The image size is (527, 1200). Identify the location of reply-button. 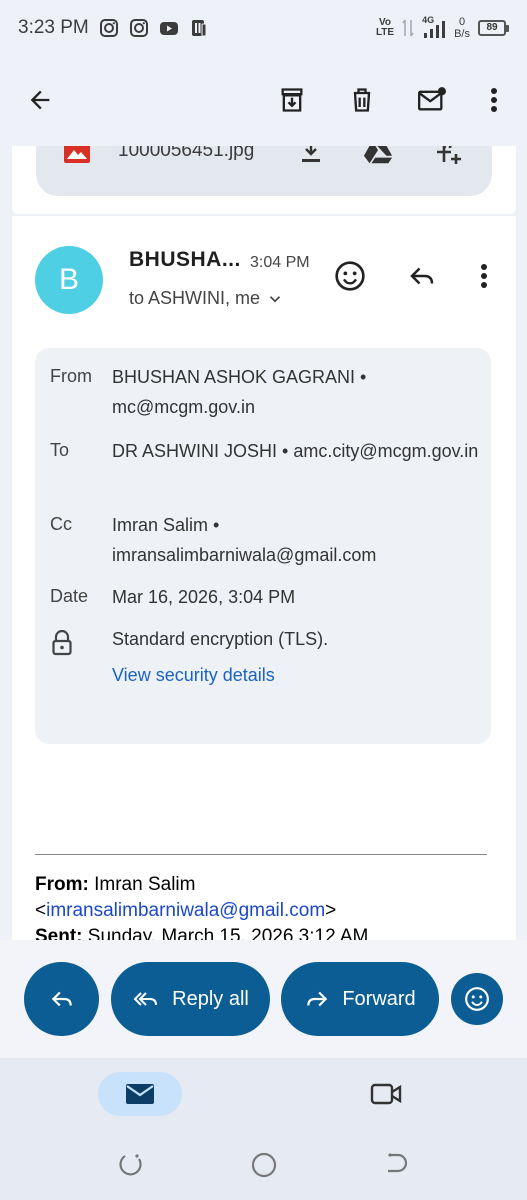
(422, 276).